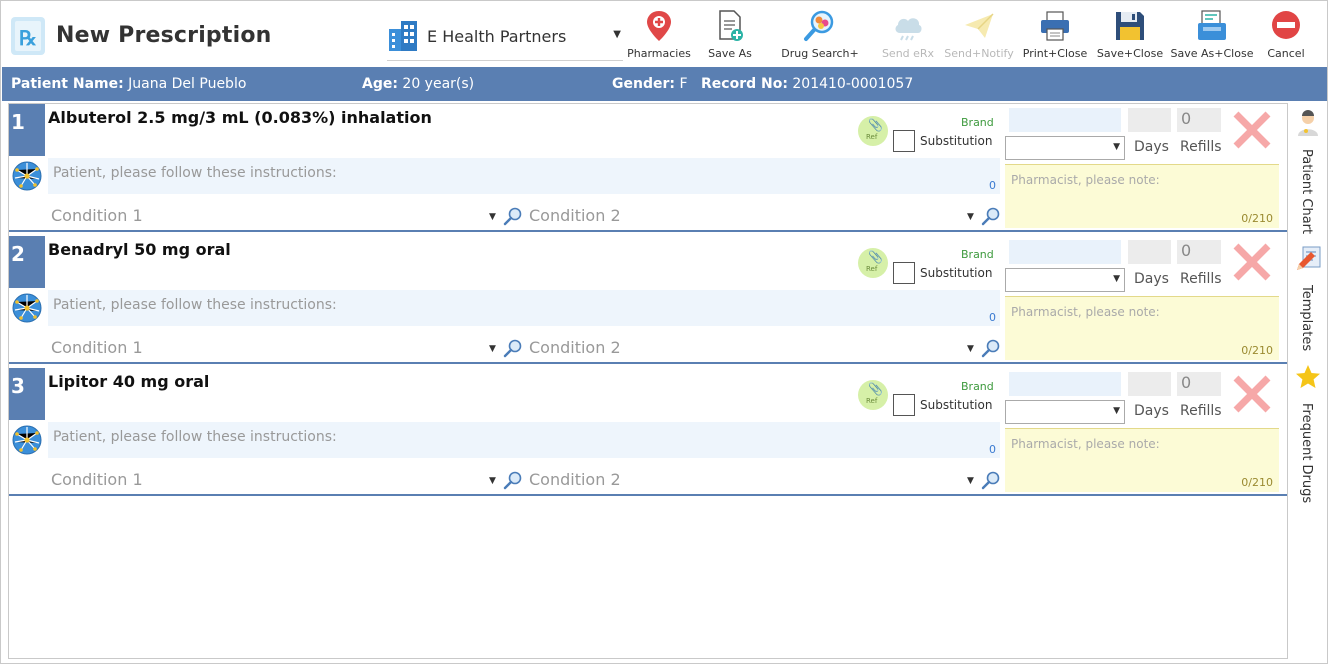 The image size is (1328, 664). Describe the element at coordinates (164, 35) in the screenshot. I see `page-title: New Prescription` at that location.